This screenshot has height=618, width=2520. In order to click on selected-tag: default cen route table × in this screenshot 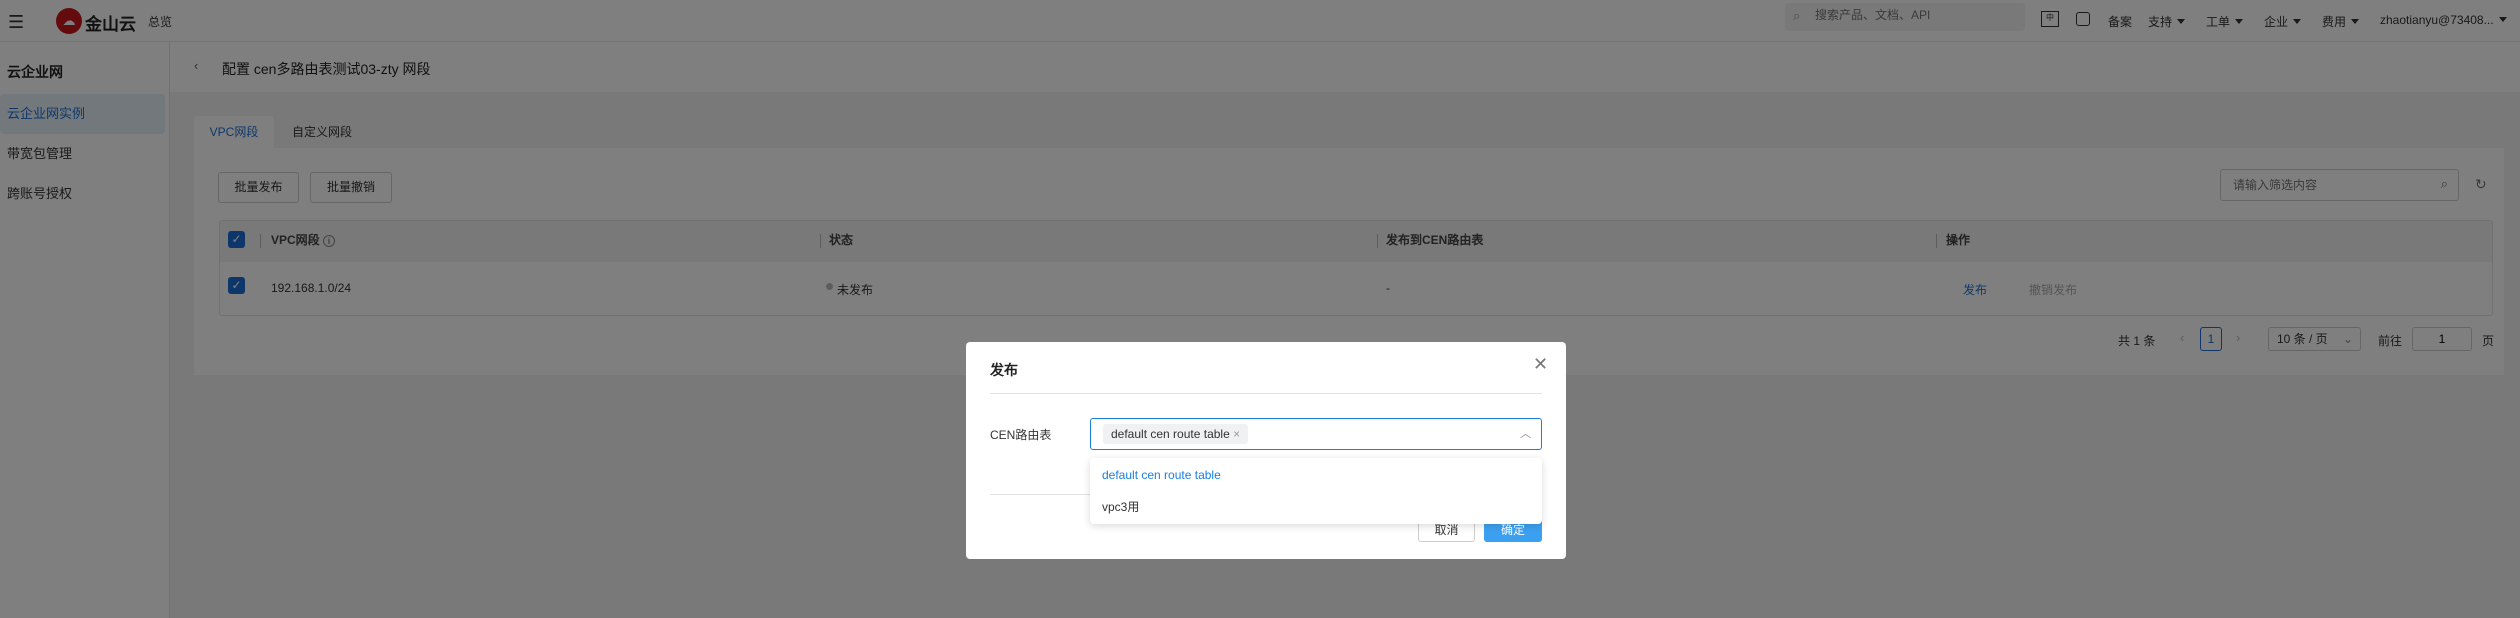, I will do `click(1176, 434)`.